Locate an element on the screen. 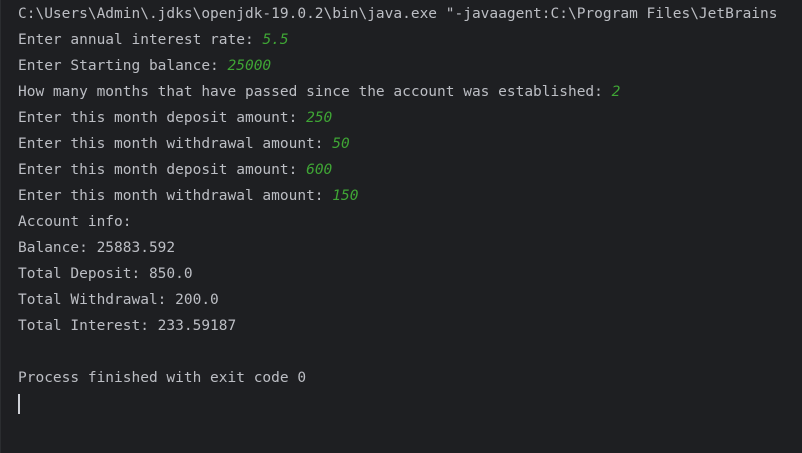 Image resolution: width=802 pixels, height=453 pixels. user-input: 150 is located at coordinates (345, 196).